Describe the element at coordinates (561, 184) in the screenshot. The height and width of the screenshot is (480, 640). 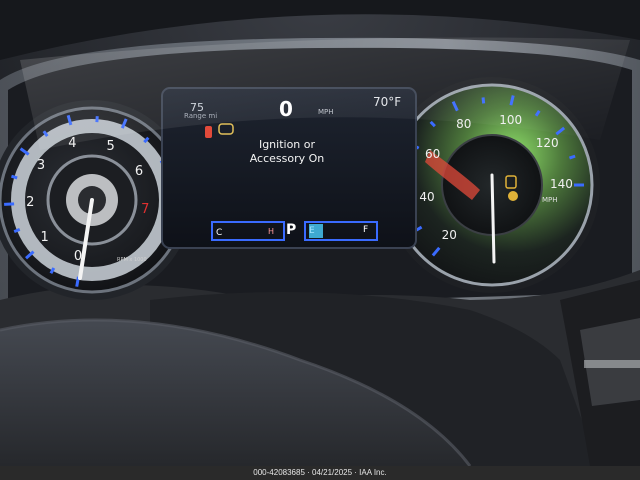
I see `speedo-tick-label: 140` at that location.